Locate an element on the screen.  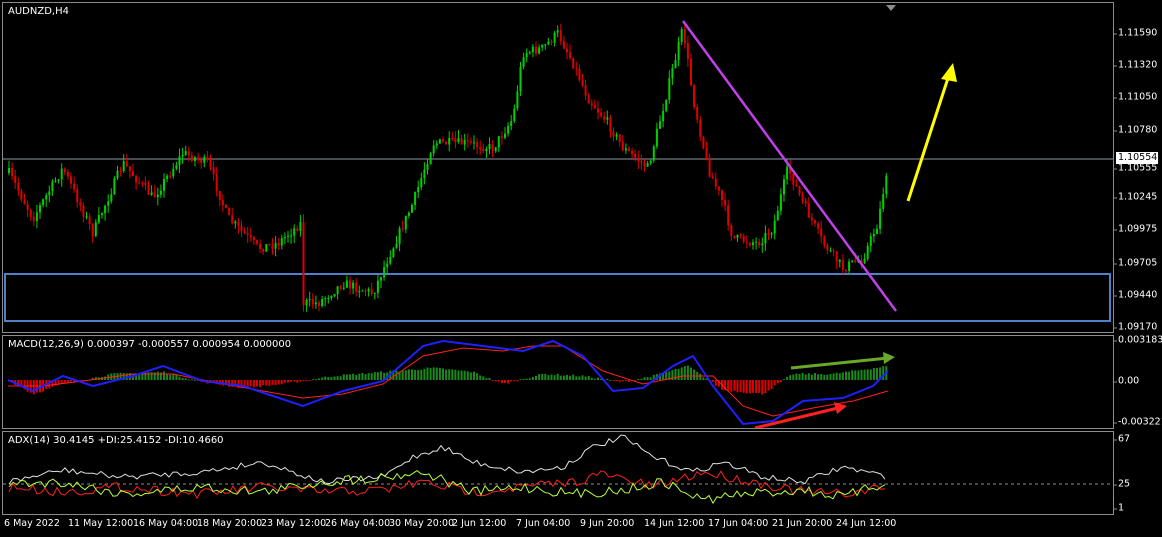
price-tick: 1.10555 is located at coordinates (1135, 168).